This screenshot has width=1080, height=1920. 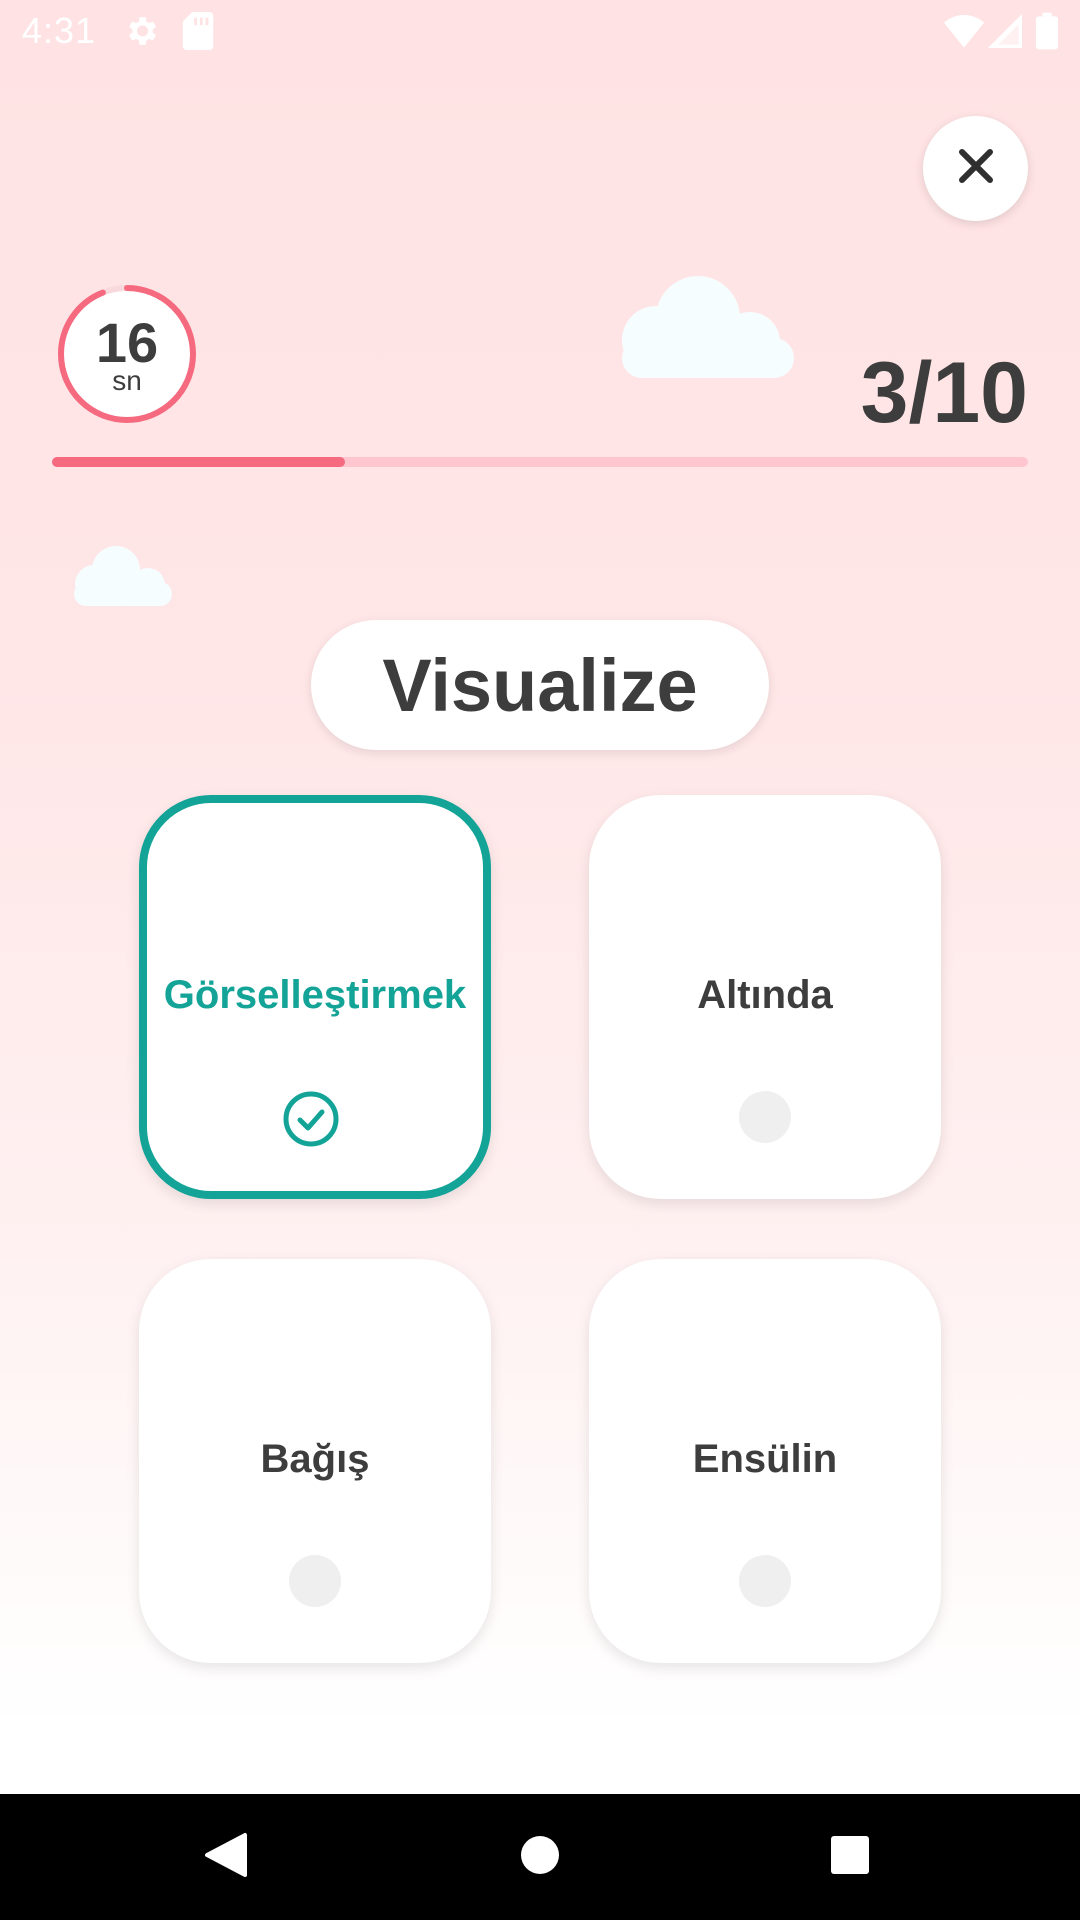 I want to click on home-button, so click(x=540, y=1857).